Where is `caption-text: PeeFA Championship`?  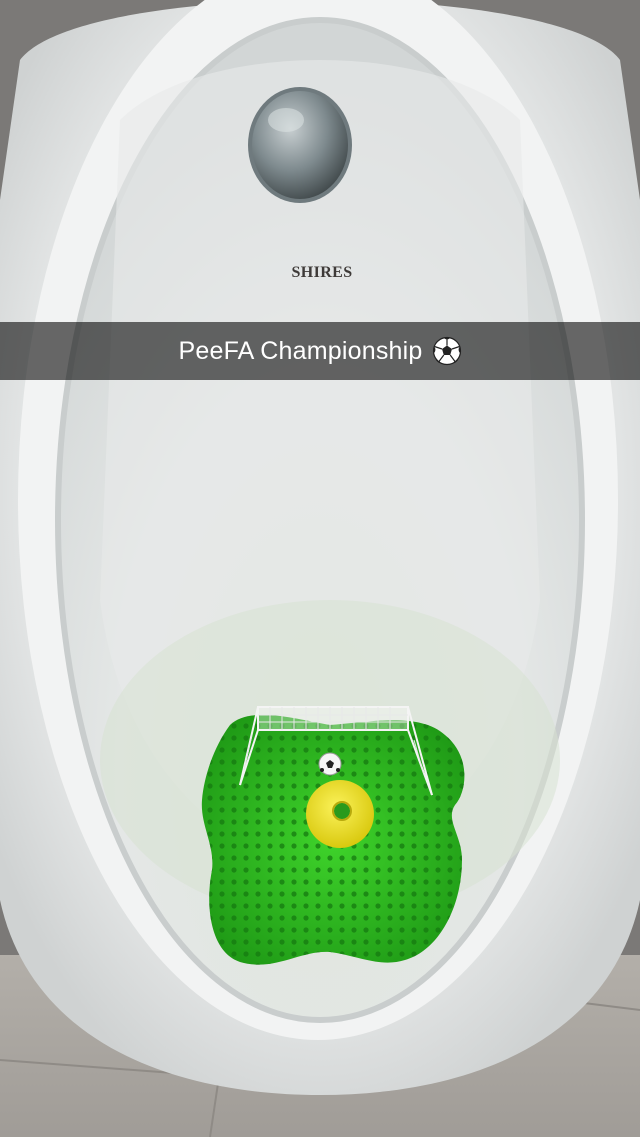 caption-text: PeeFA Championship is located at coordinates (300, 350).